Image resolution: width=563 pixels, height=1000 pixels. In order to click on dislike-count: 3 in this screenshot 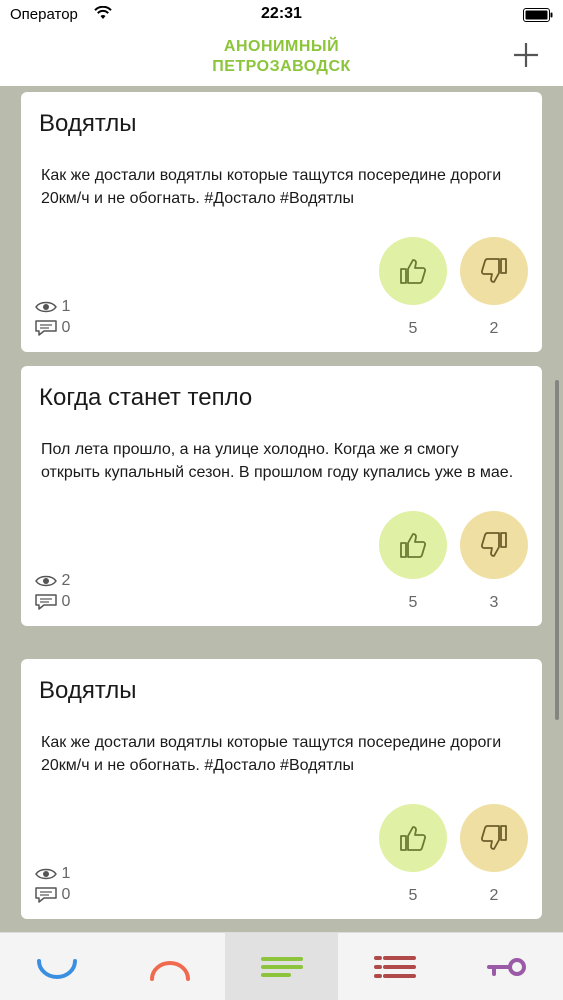, I will do `click(494, 602)`.